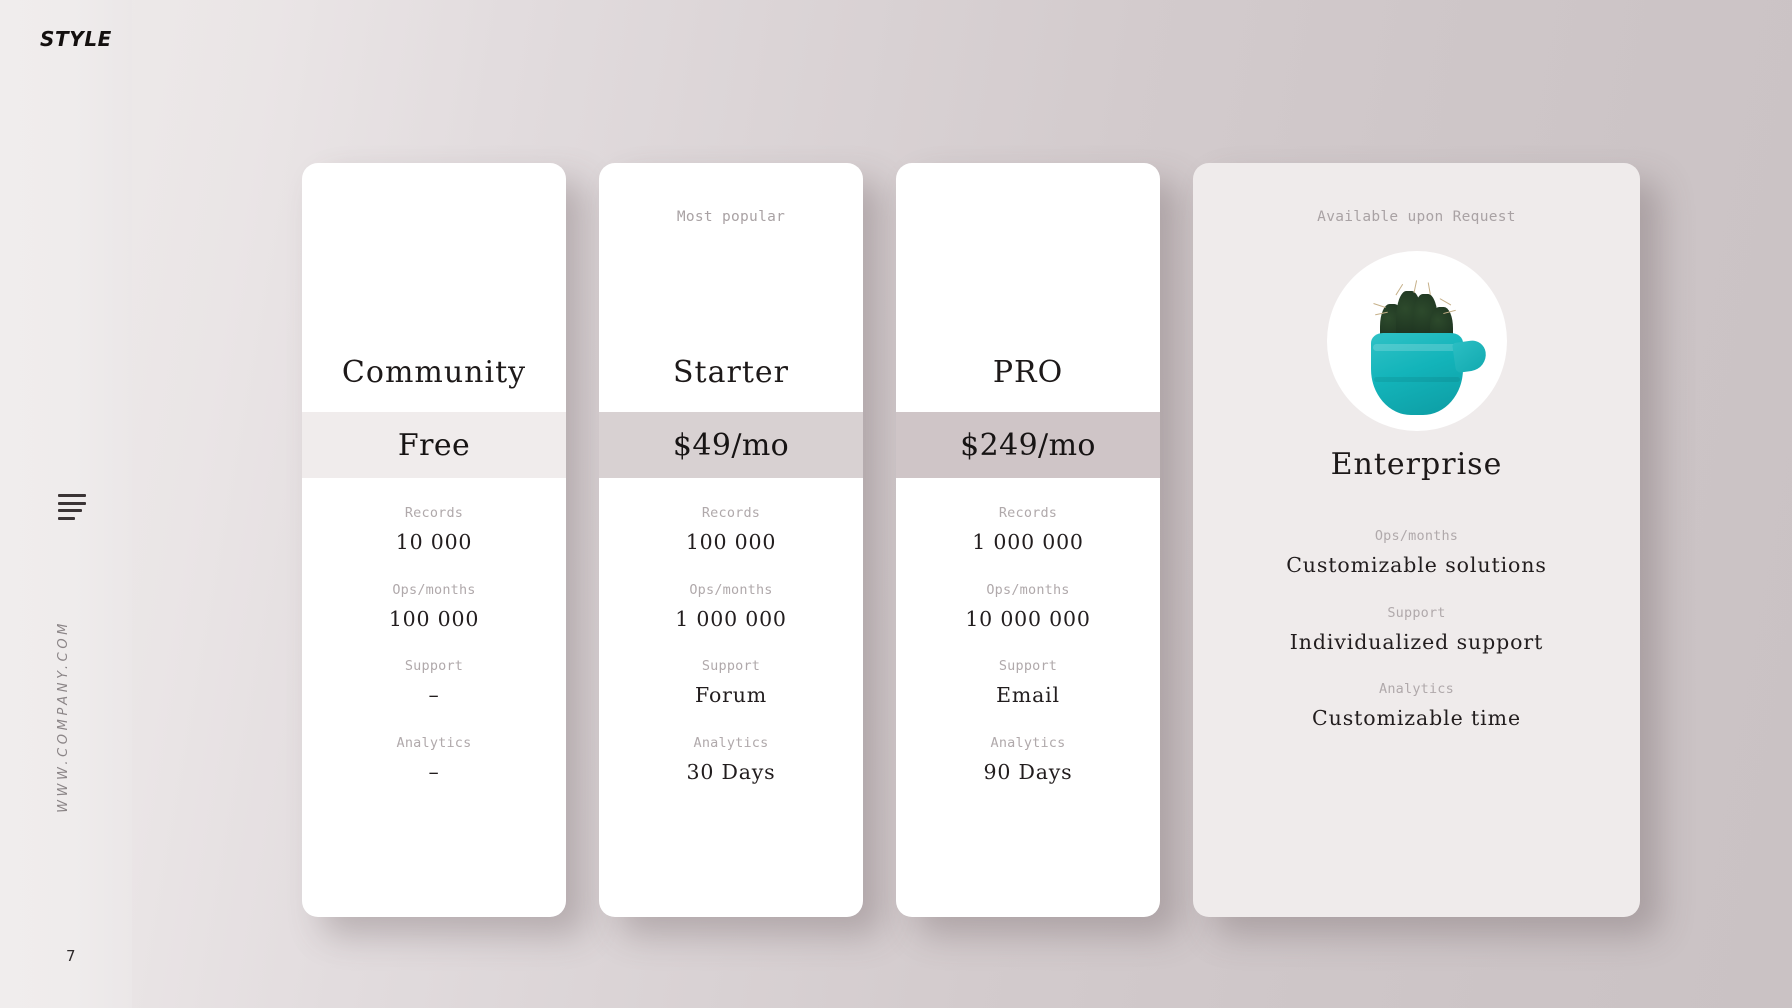 The image size is (1792, 1008). Describe the element at coordinates (731, 445) in the screenshot. I see `plan-price: $49/mo` at that location.